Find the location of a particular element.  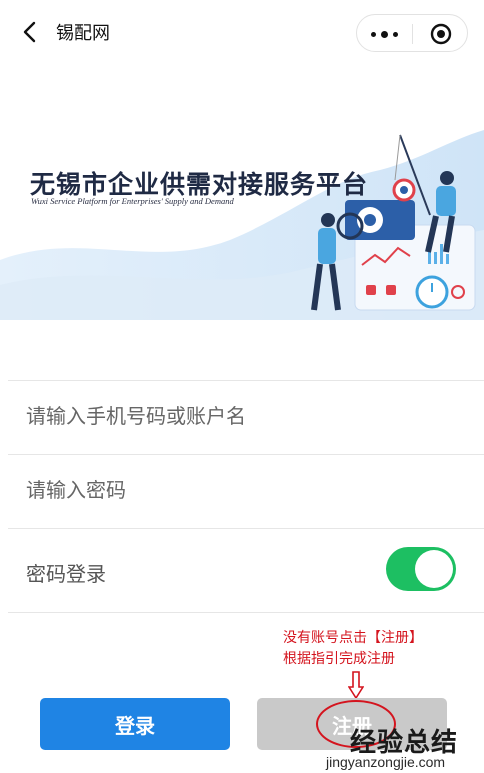

password-login-label: 密码登录 is located at coordinates (66, 575).